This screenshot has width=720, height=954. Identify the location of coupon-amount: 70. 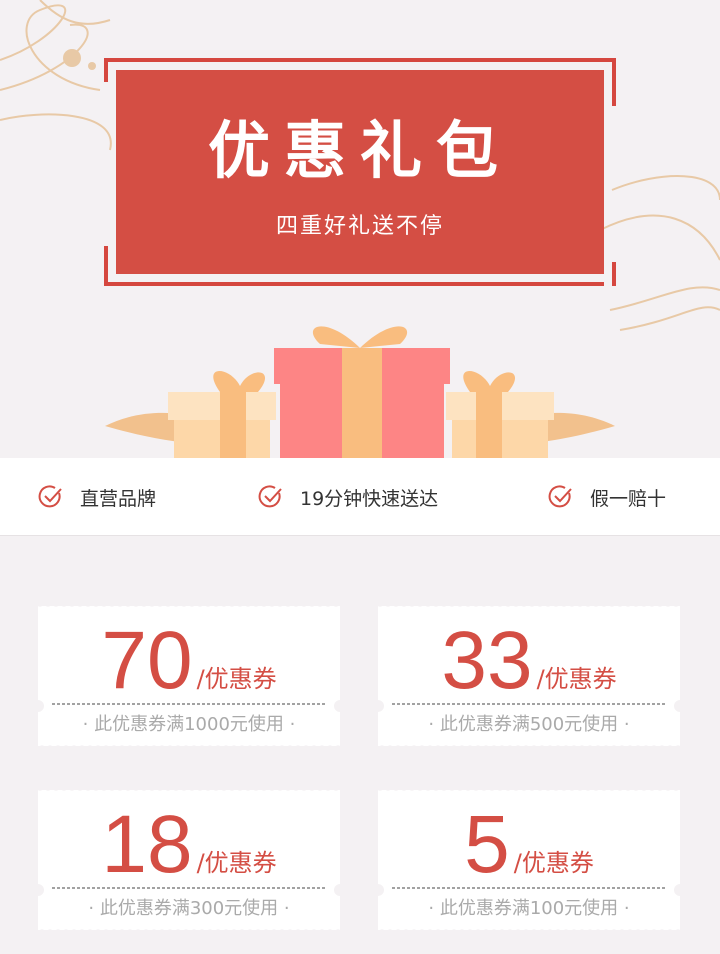
(147, 660).